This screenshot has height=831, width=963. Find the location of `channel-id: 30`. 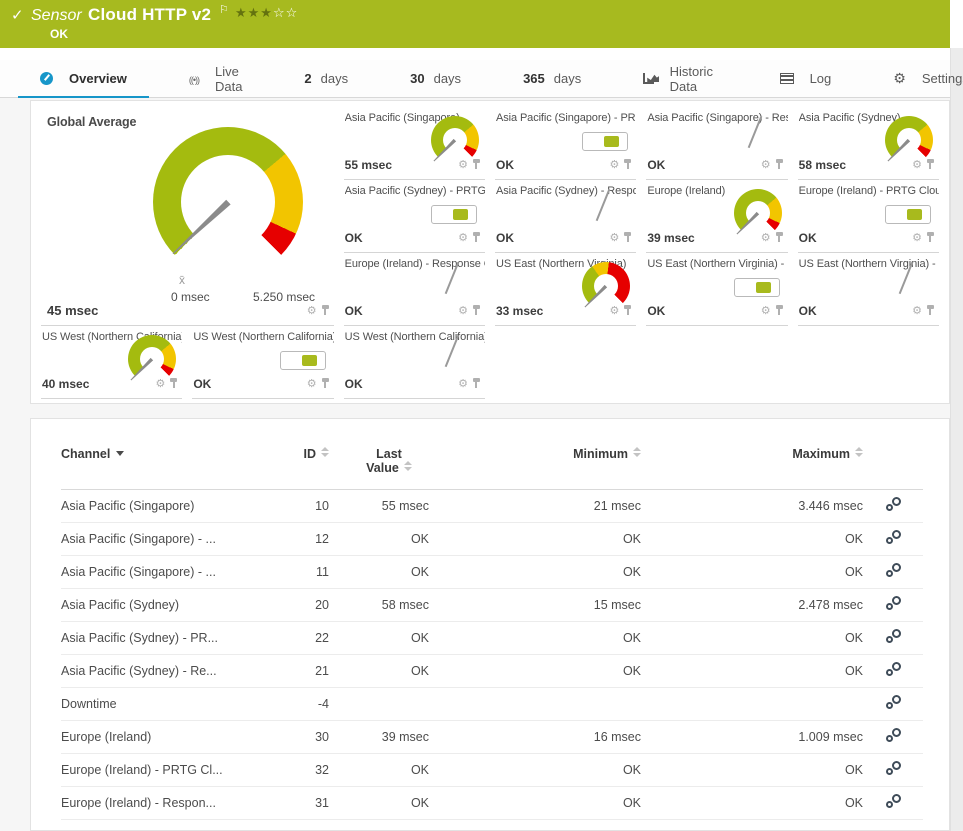

channel-id: 30 is located at coordinates (289, 737).